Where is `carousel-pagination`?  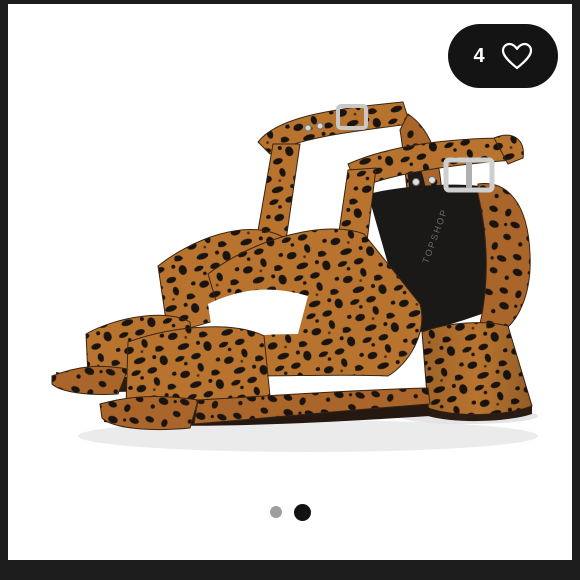 carousel-pagination is located at coordinates (290, 512).